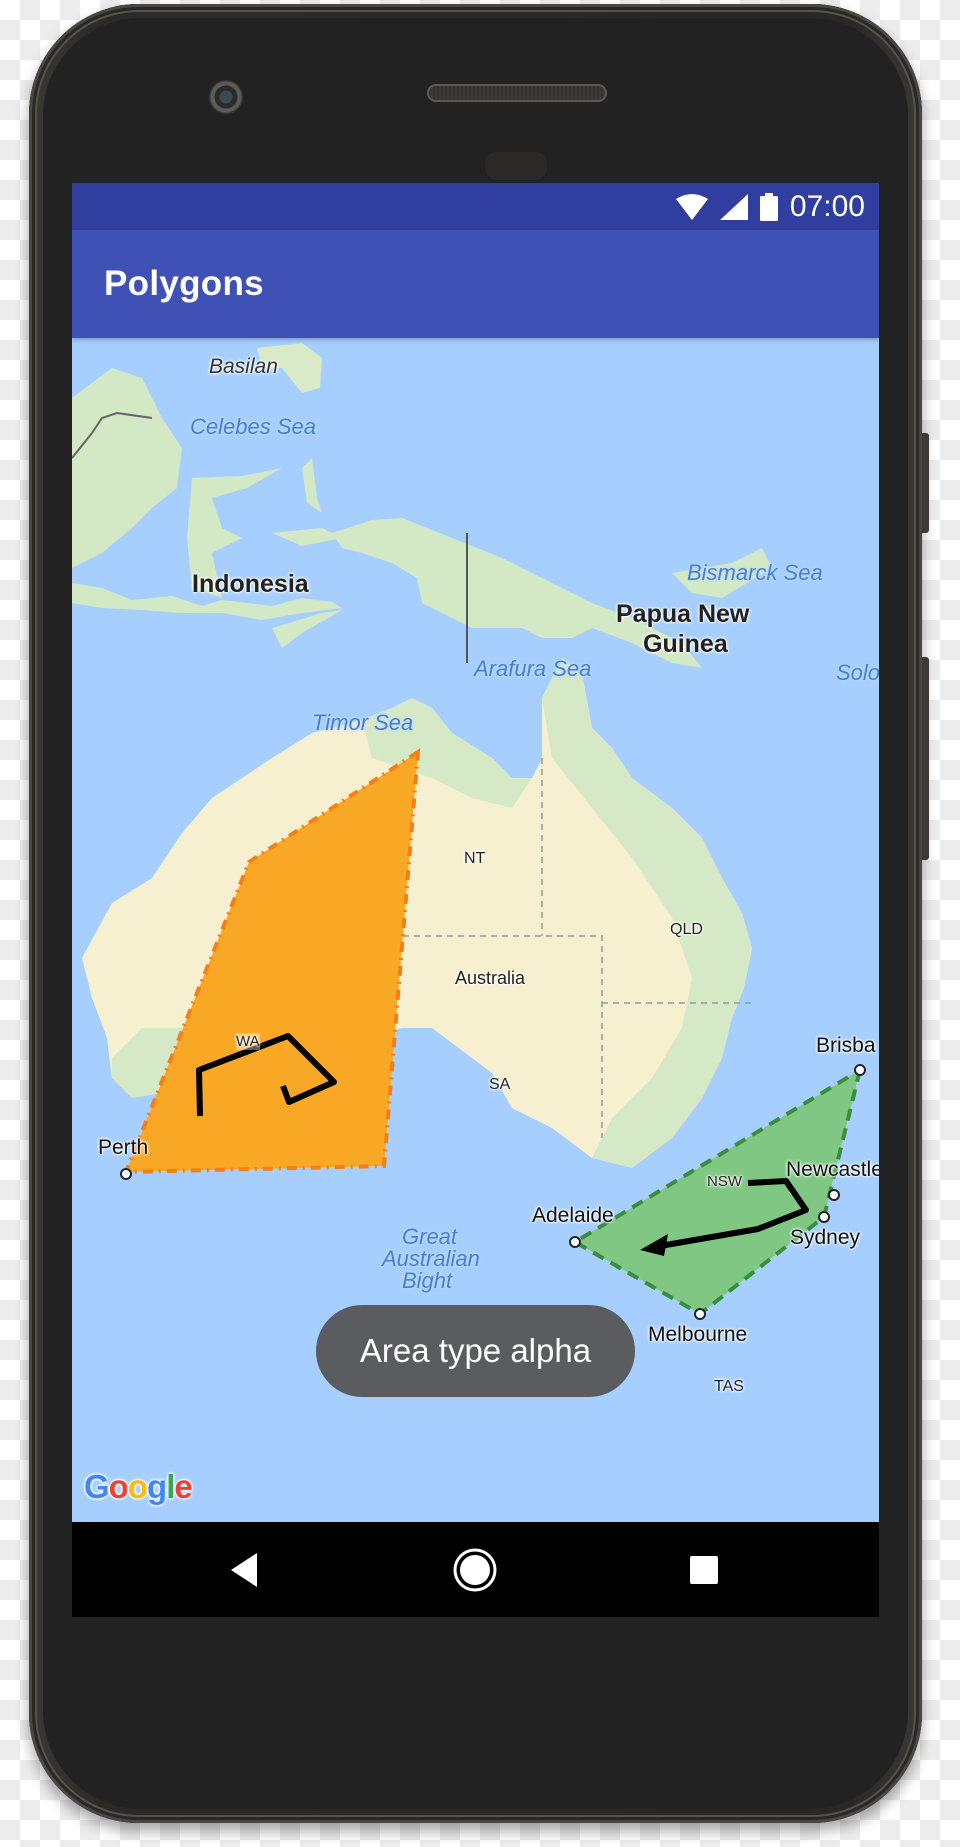  I want to click on label-adelaide: Adelaide, so click(573, 1215).